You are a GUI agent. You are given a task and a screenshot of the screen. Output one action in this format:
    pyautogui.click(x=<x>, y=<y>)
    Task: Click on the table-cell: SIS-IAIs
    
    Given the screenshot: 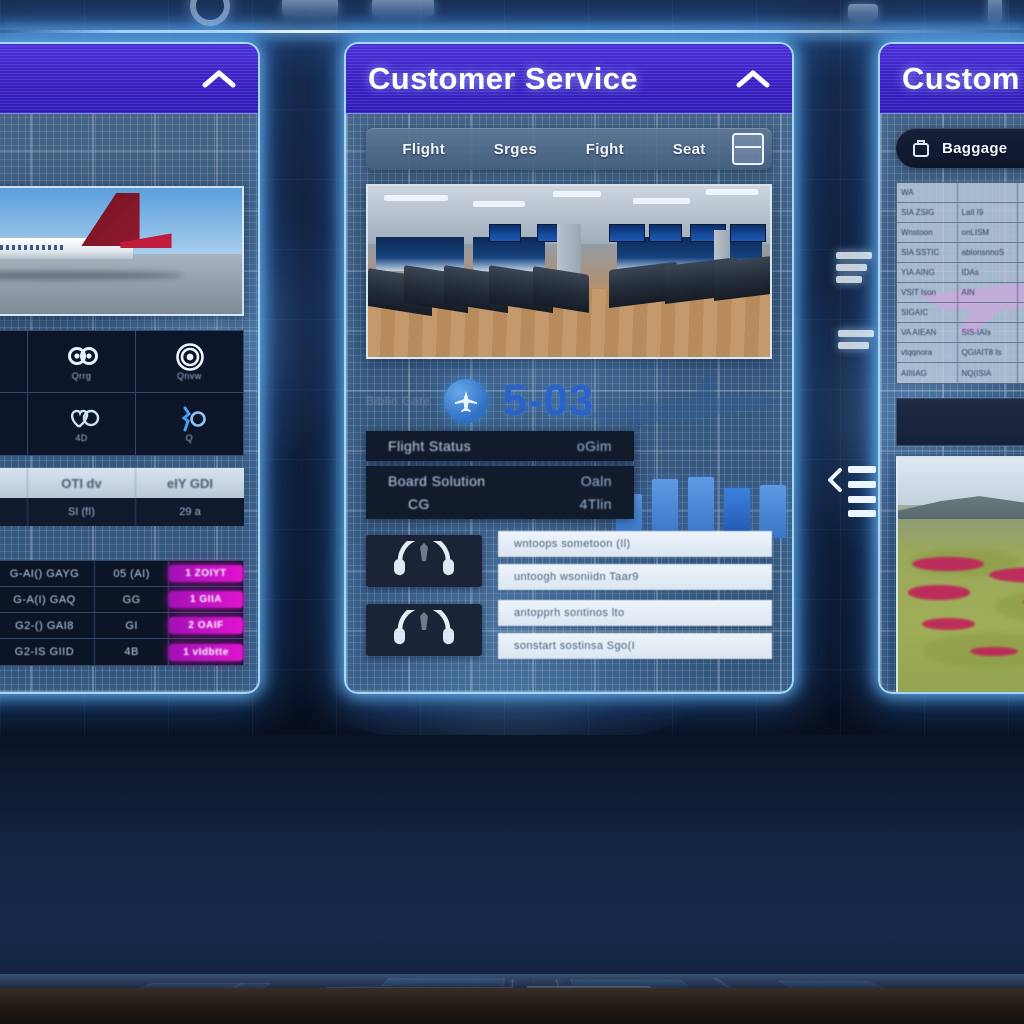 What is the action you would take?
    pyautogui.click(x=988, y=332)
    